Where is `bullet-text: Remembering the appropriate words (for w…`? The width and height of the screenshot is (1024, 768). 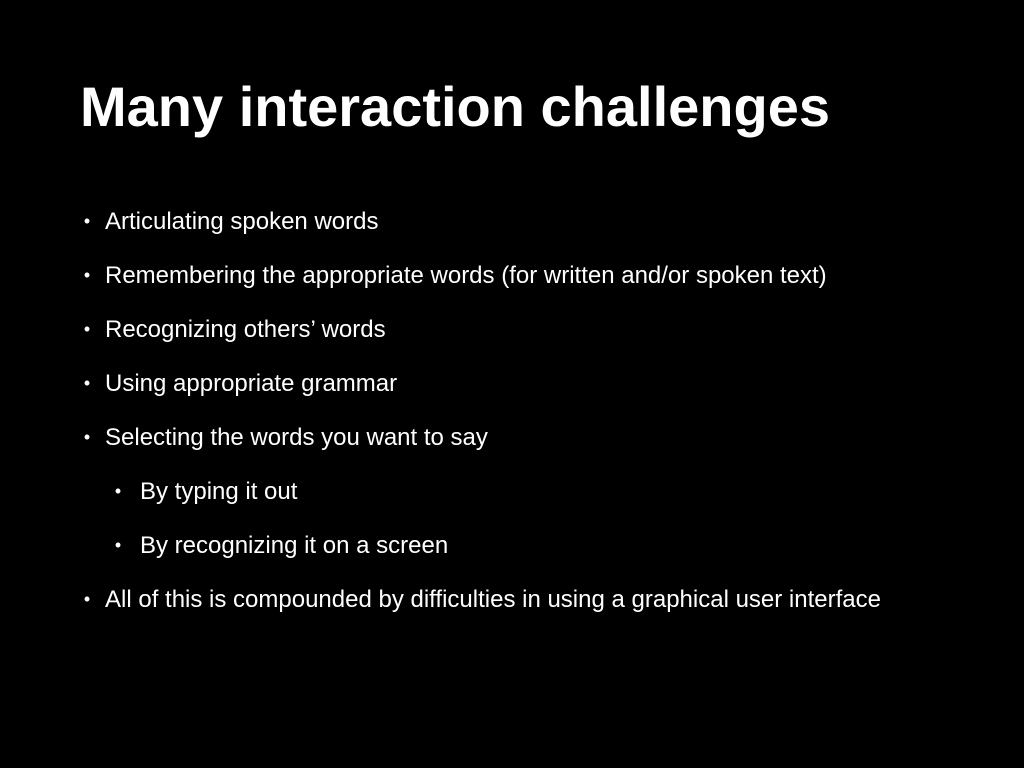
bullet-text: Remembering the appropriate words (for w… is located at coordinates (466, 275).